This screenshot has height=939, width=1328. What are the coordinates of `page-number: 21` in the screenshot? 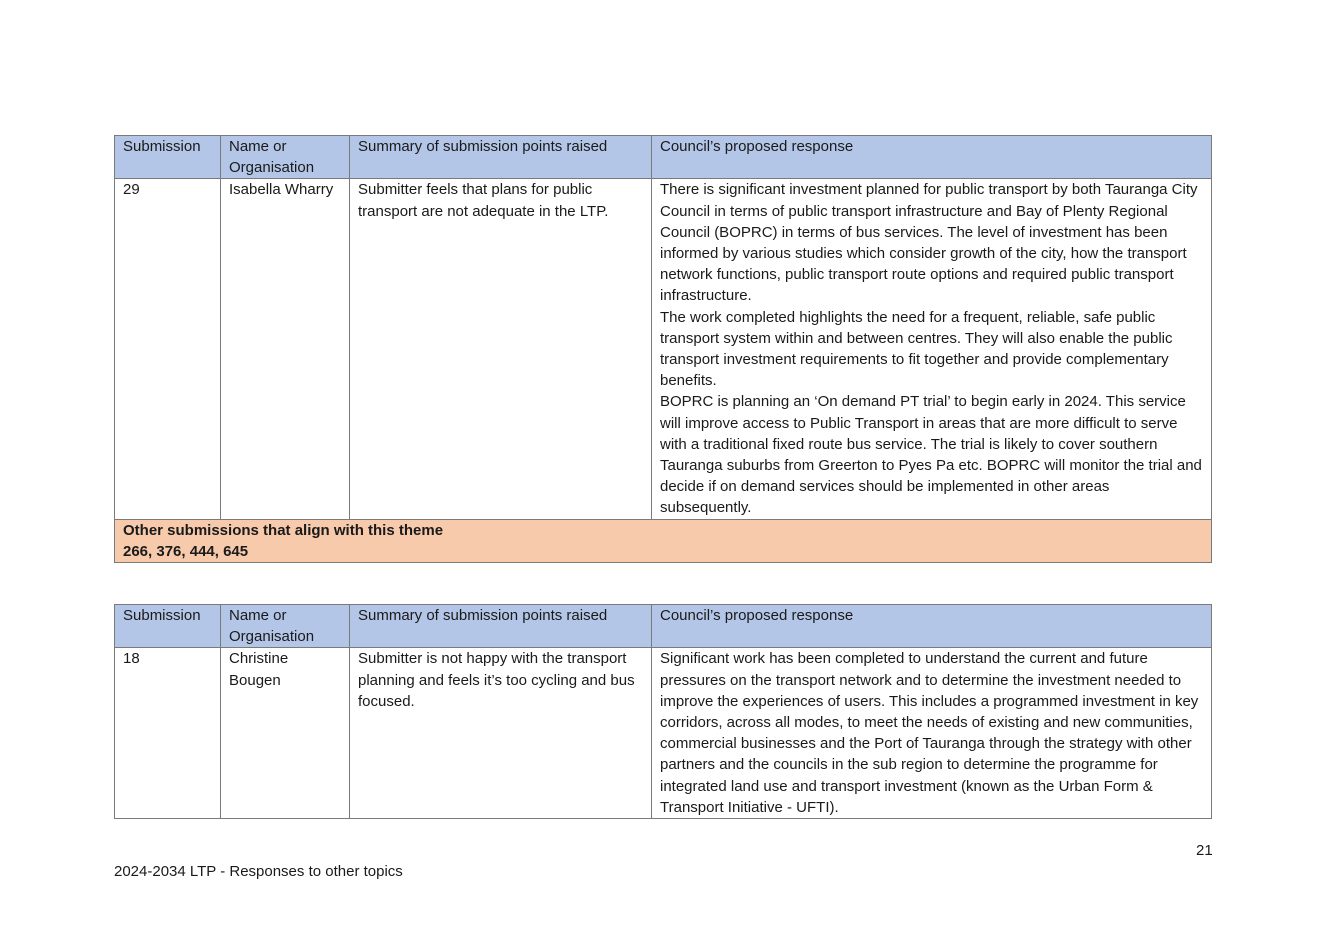 It's located at (1204, 850).